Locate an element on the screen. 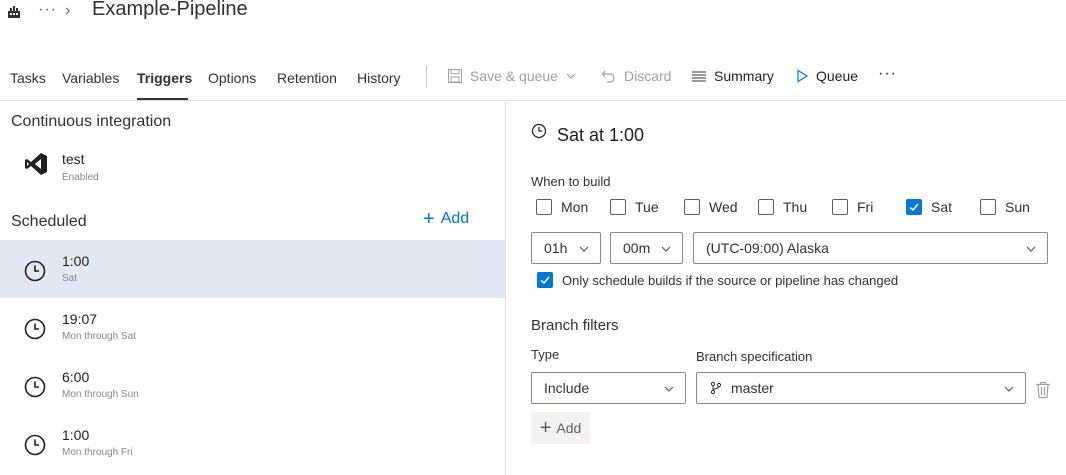 The width and height of the screenshot is (1066, 475). branch-icon is located at coordinates (716, 388).